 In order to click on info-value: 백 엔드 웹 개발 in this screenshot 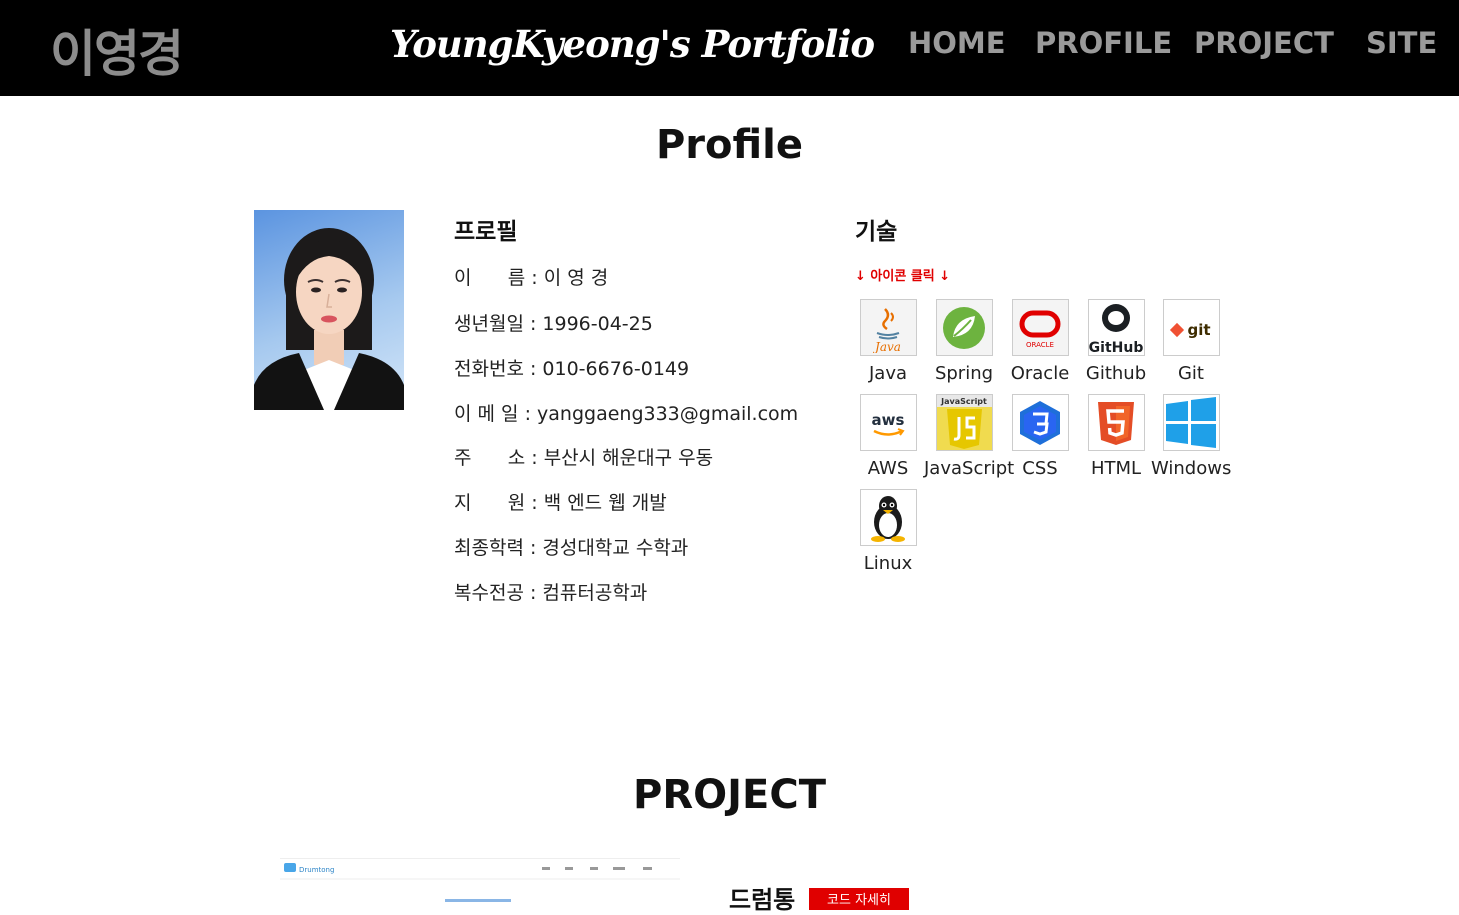, I will do `click(605, 503)`.